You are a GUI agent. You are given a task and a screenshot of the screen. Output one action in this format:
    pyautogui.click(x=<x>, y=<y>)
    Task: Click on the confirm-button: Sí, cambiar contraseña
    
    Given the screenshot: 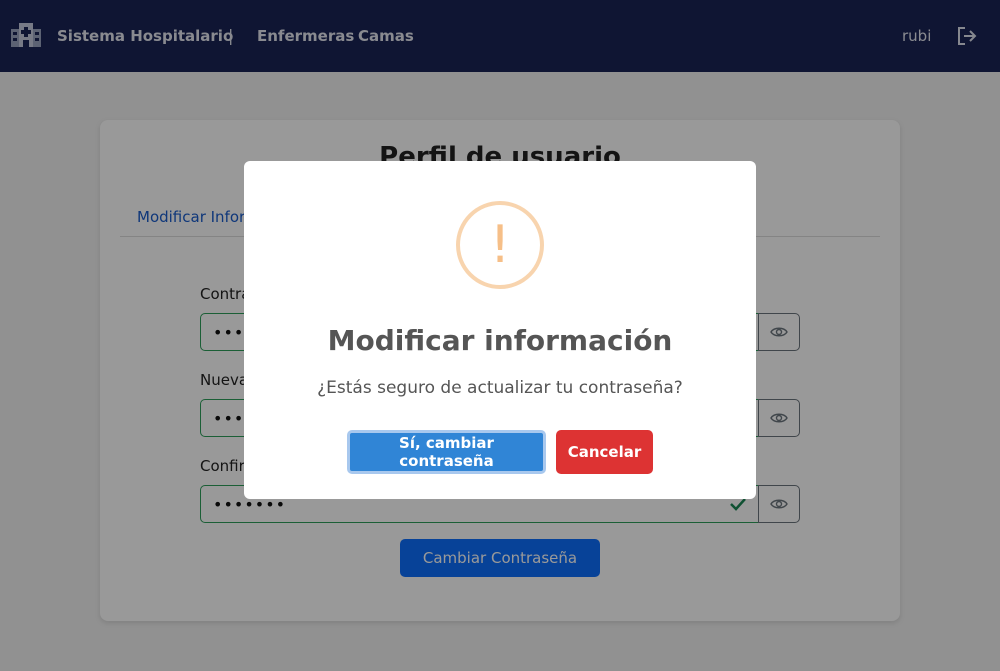 What is the action you would take?
    pyautogui.click(x=446, y=452)
    